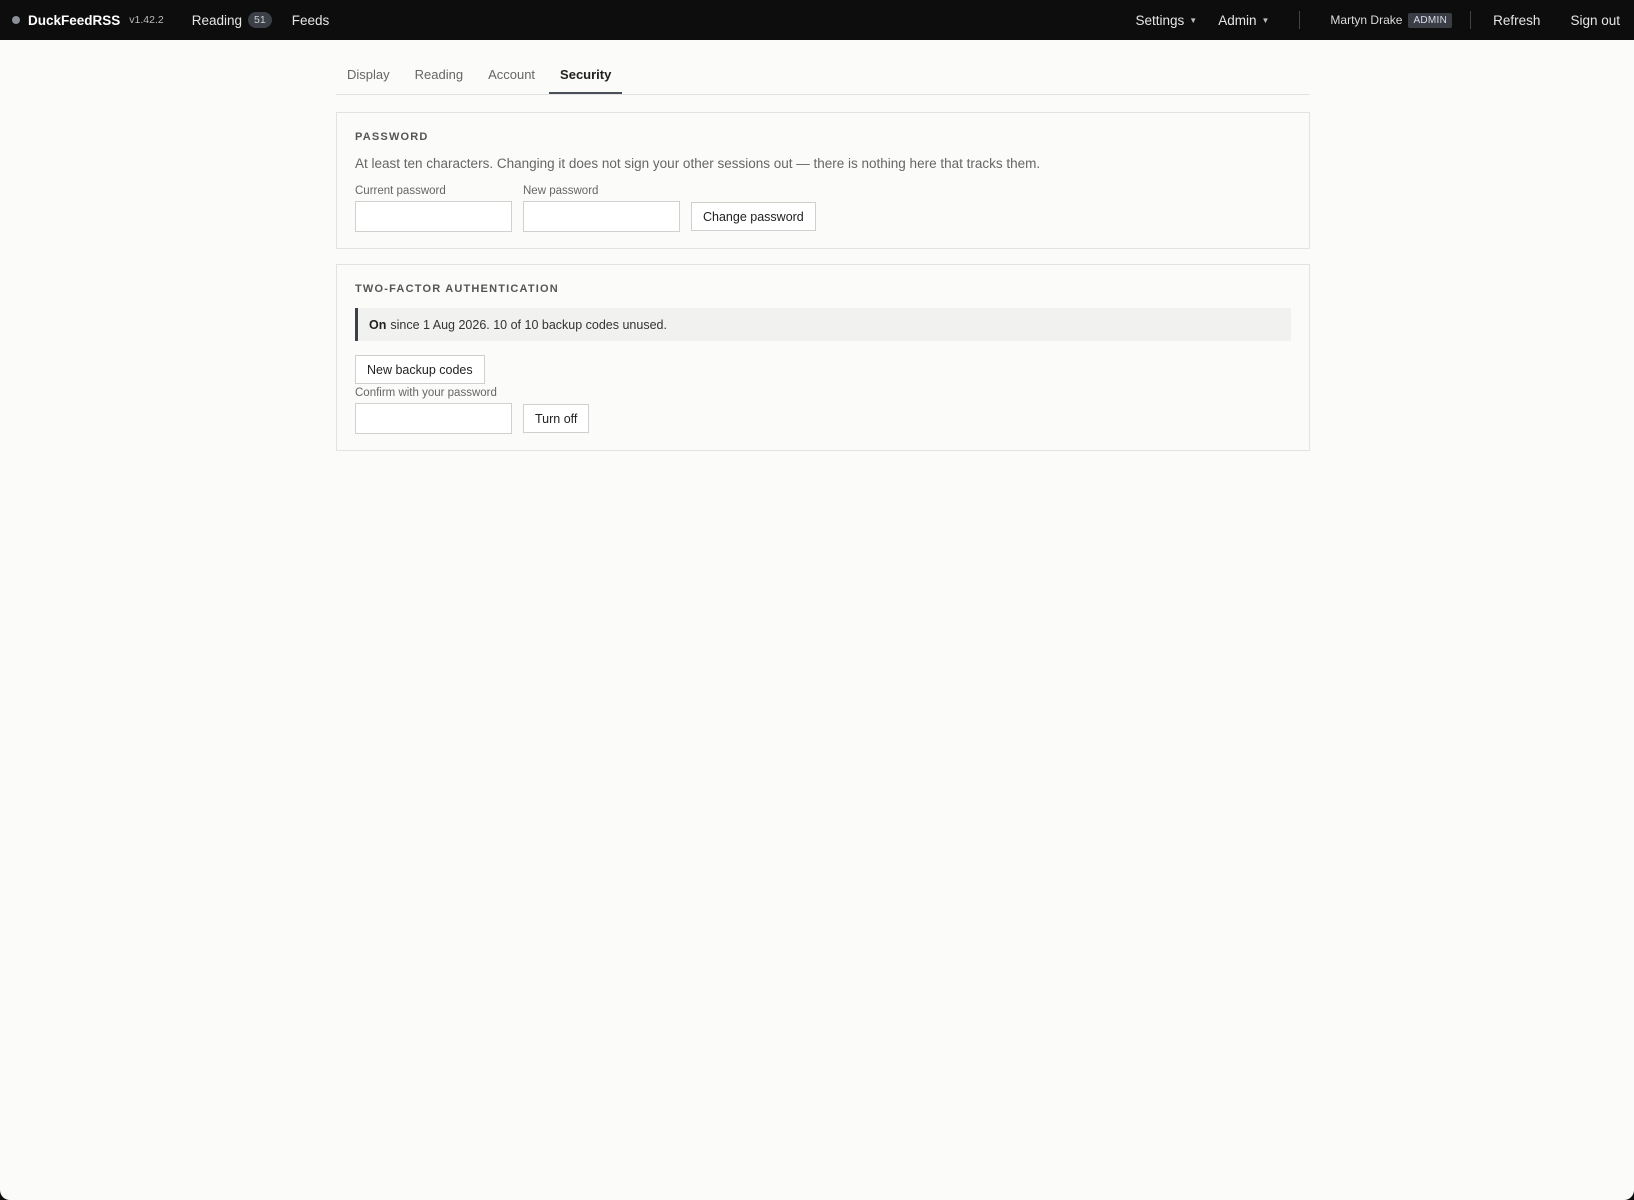 The width and height of the screenshot is (1634, 1200). Describe the element at coordinates (1430, 20) in the screenshot. I see `role-badge: ADMIN` at that location.